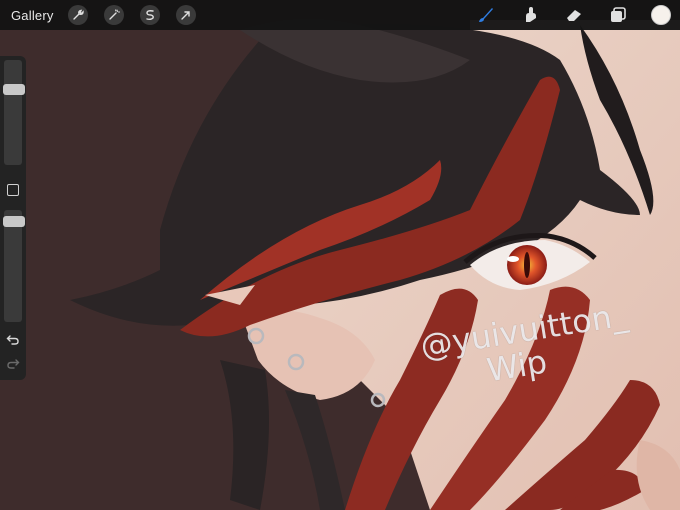 Image resolution: width=680 pixels, height=510 pixels. What do you see at coordinates (13, 190) in the screenshot?
I see `modify-square-icon` at bounding box center [13, 190].